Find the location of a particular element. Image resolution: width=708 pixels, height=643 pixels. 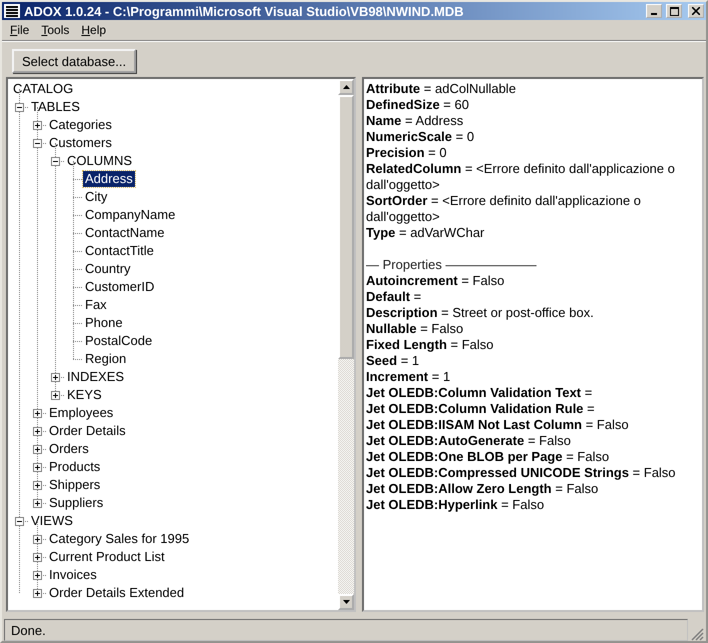

close-icon is located at coordinates (696, 11).